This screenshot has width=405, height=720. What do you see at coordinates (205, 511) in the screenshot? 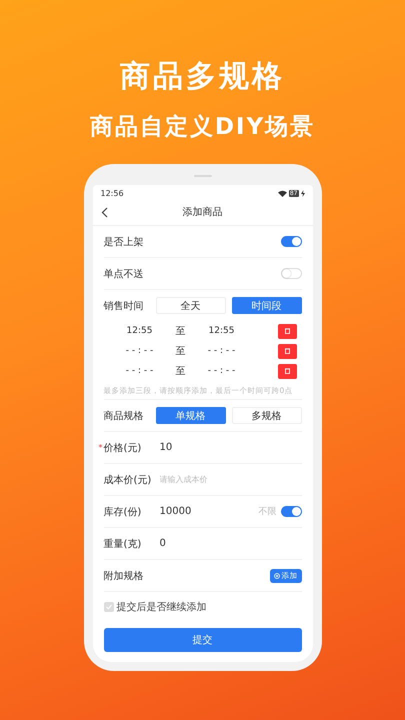
I see `input-field: 10000` at bounding box center [205, 511].